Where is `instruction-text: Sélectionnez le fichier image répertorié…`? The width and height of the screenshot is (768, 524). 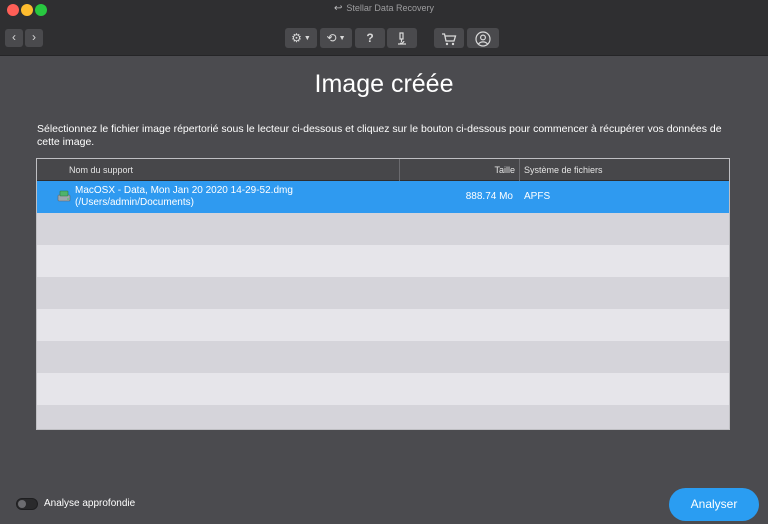
instruction-text: Sélectionnez le fichier image répertorié… is located at coordinates (379, 135).